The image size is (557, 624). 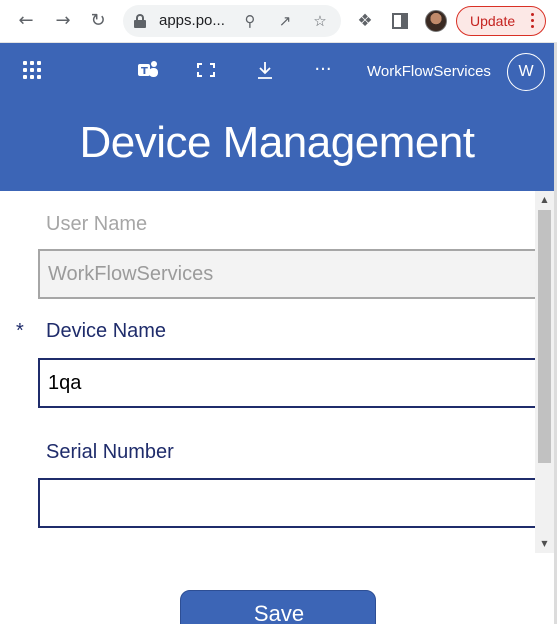 What do you see at coordinates (140, 21) in the screenshot?
I see `lock-icon` at bounding box center [140, 21].